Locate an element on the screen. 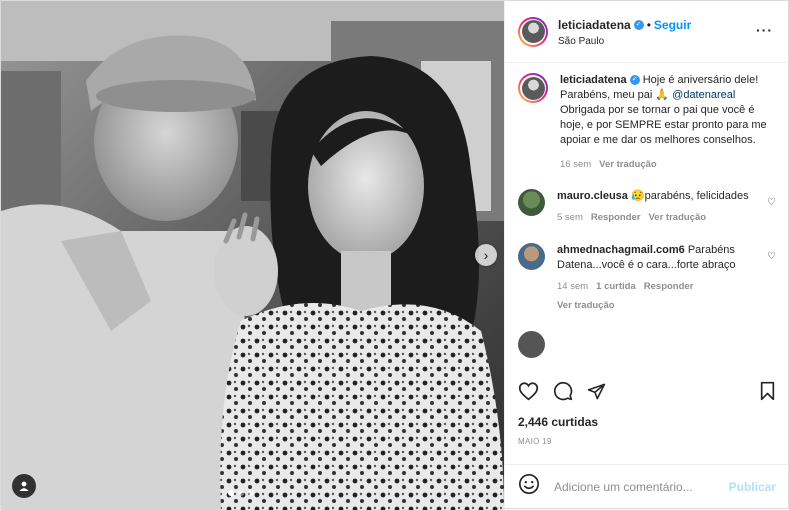 The image size is (789, 510). caption-mention: @datenareal is located at coordinates (703, 95).